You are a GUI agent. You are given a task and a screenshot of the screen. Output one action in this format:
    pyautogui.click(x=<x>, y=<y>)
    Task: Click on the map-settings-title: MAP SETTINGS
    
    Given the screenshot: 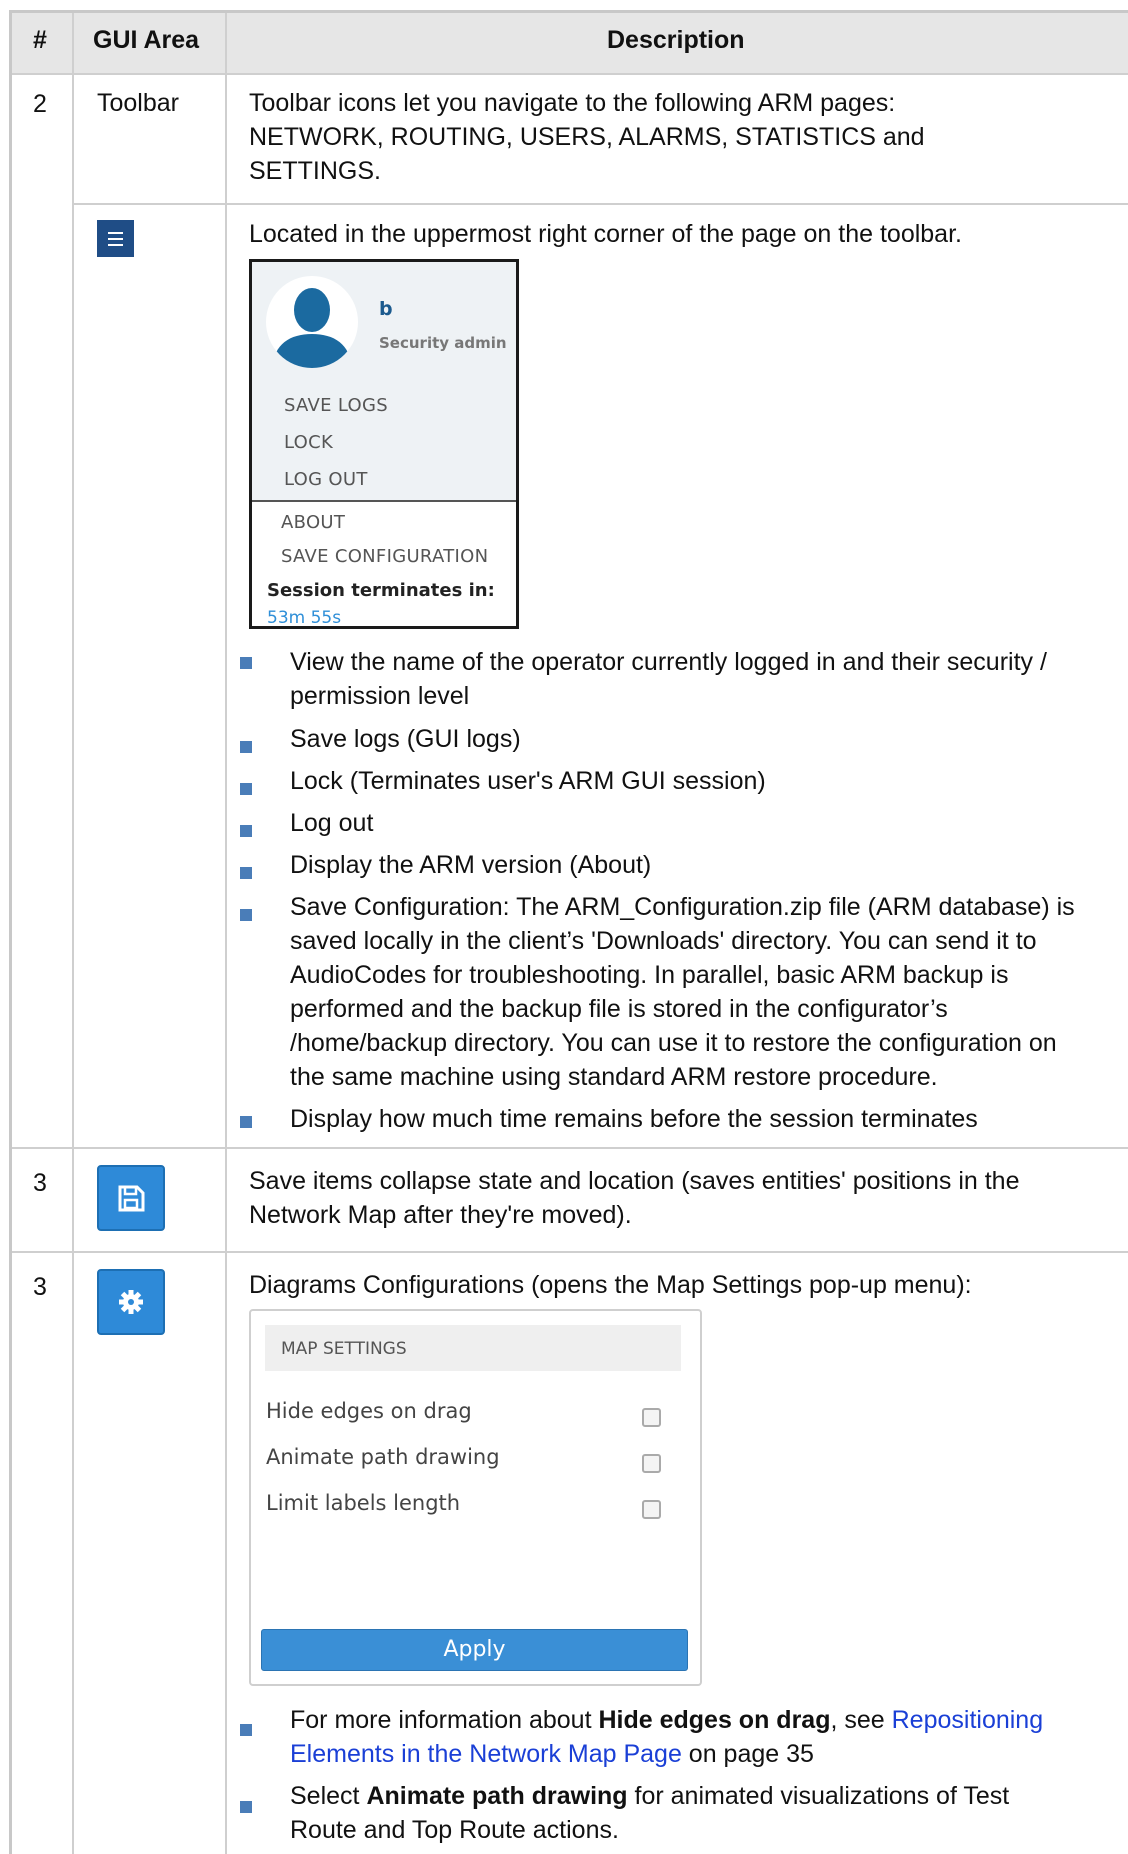 What is the action you would take?
    pyautogui.click(x=344, y=1349)
    